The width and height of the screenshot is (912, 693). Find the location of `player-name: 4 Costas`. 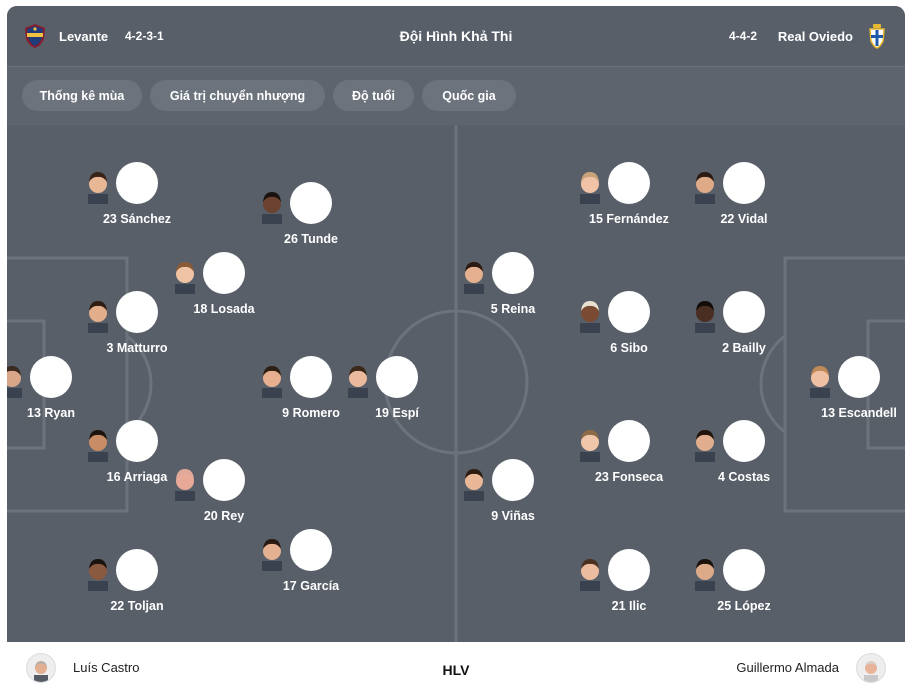

player-name: 4 Costas is located at coordinates (744, 477).